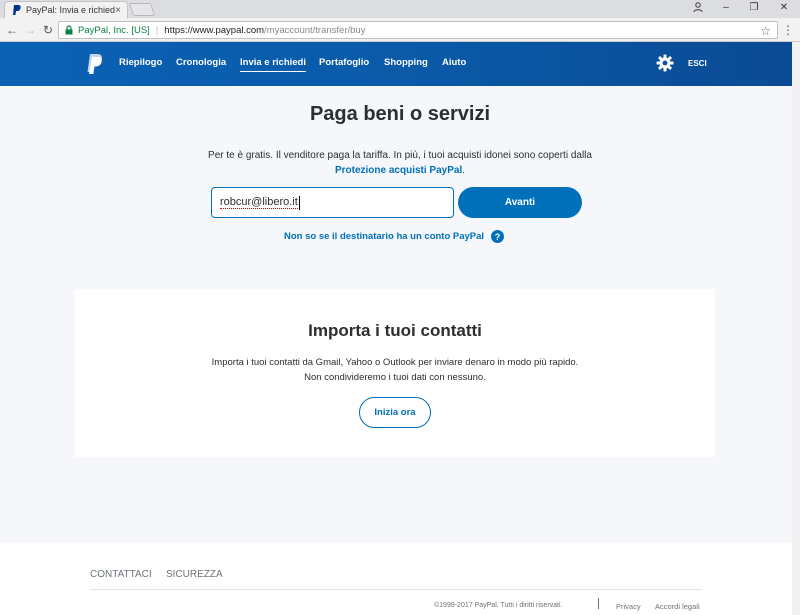 This screenshot has width=800, height=615. I want to click on logout-link: ESCI, so click(697, 63).